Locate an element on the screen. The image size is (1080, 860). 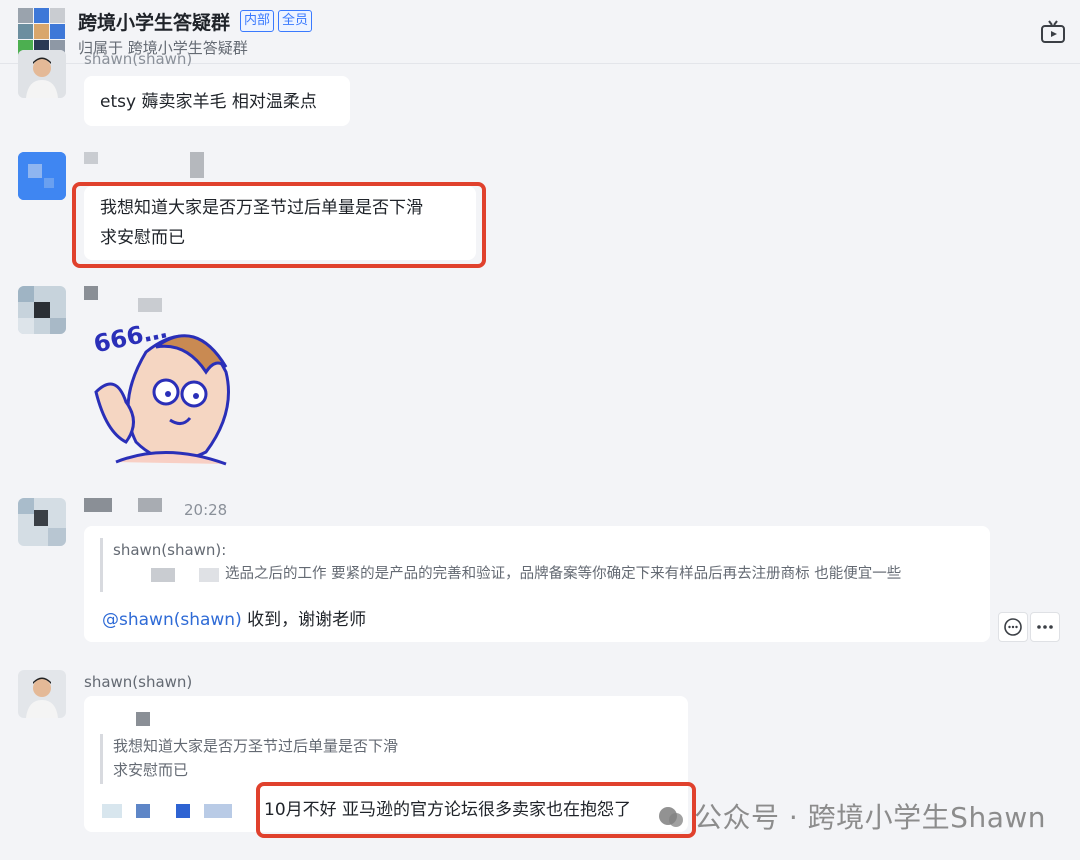
reply-button is located at coordinates (1013, 627).